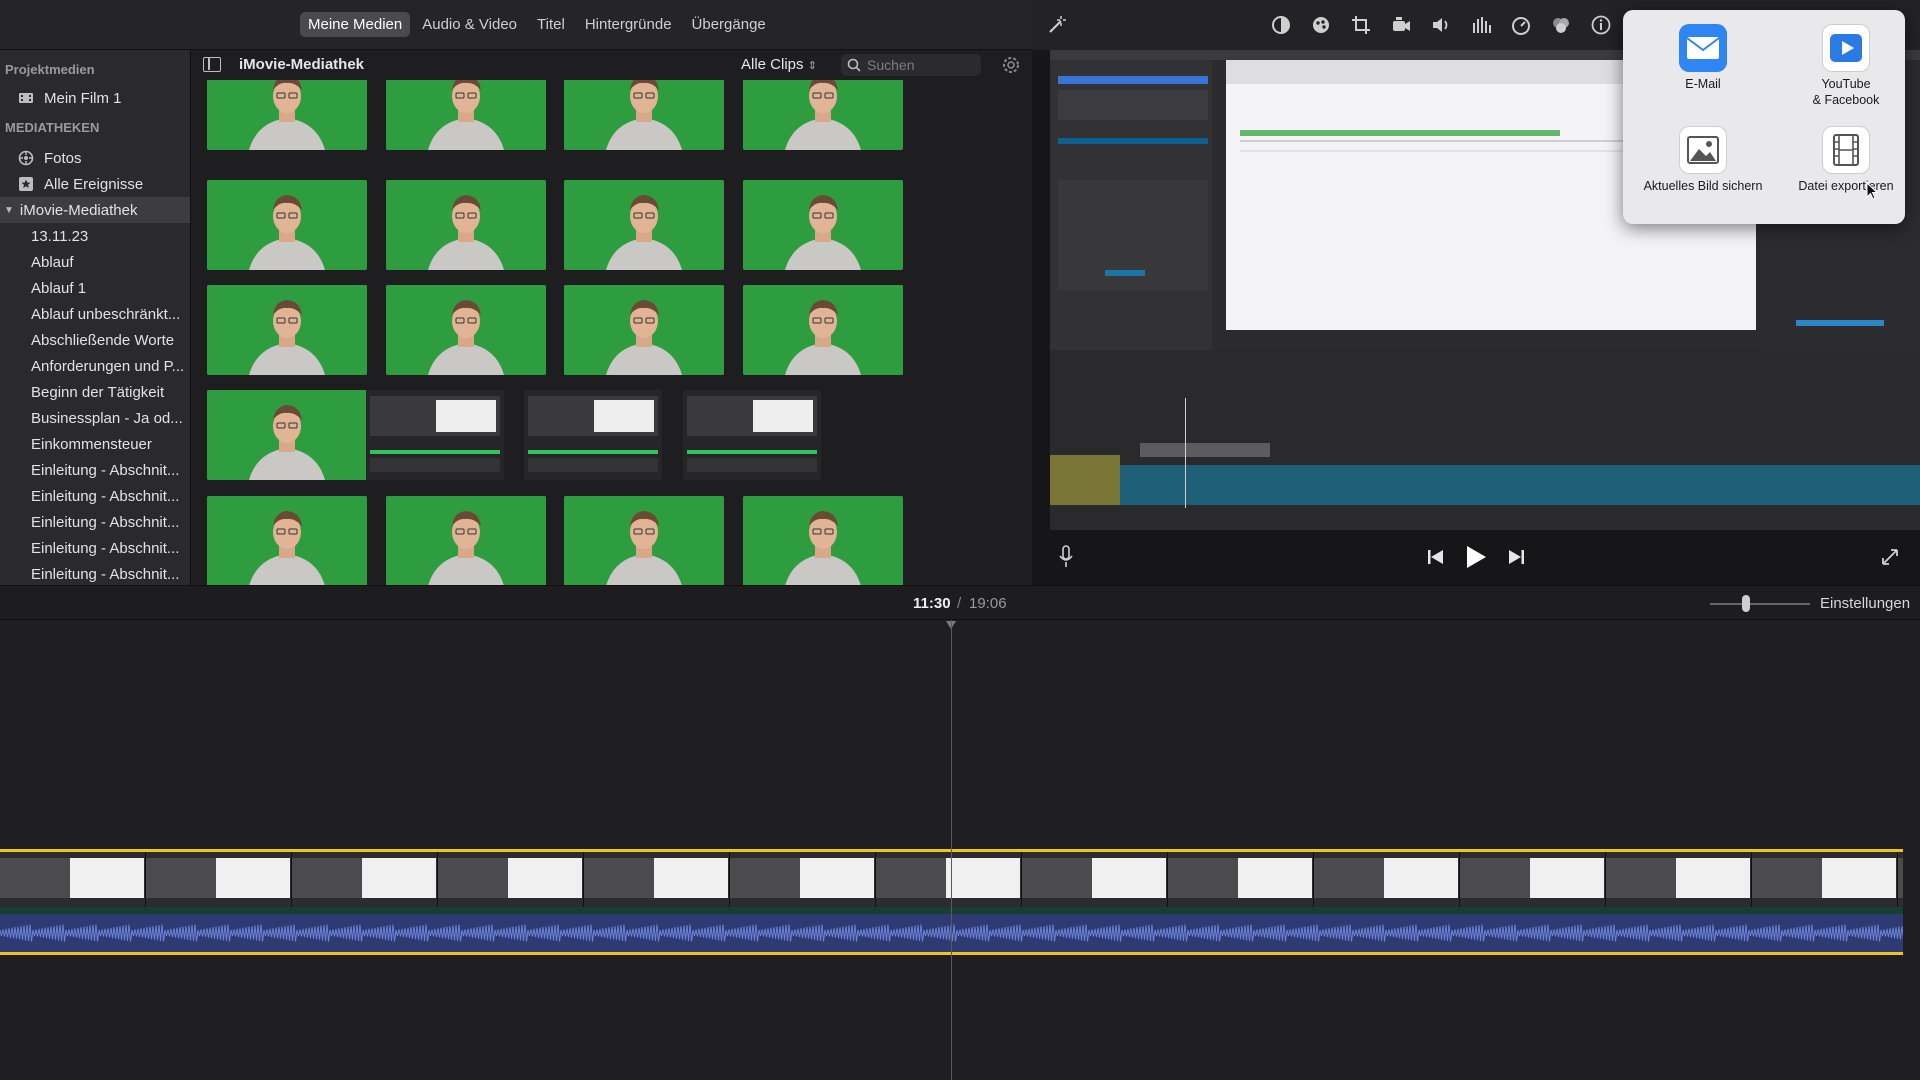 The height and width of the screenshot is (1080, 1920). Describe the element at coordinates (1481, 25) in the screenshot. I see `equalizer-icon` at that location.